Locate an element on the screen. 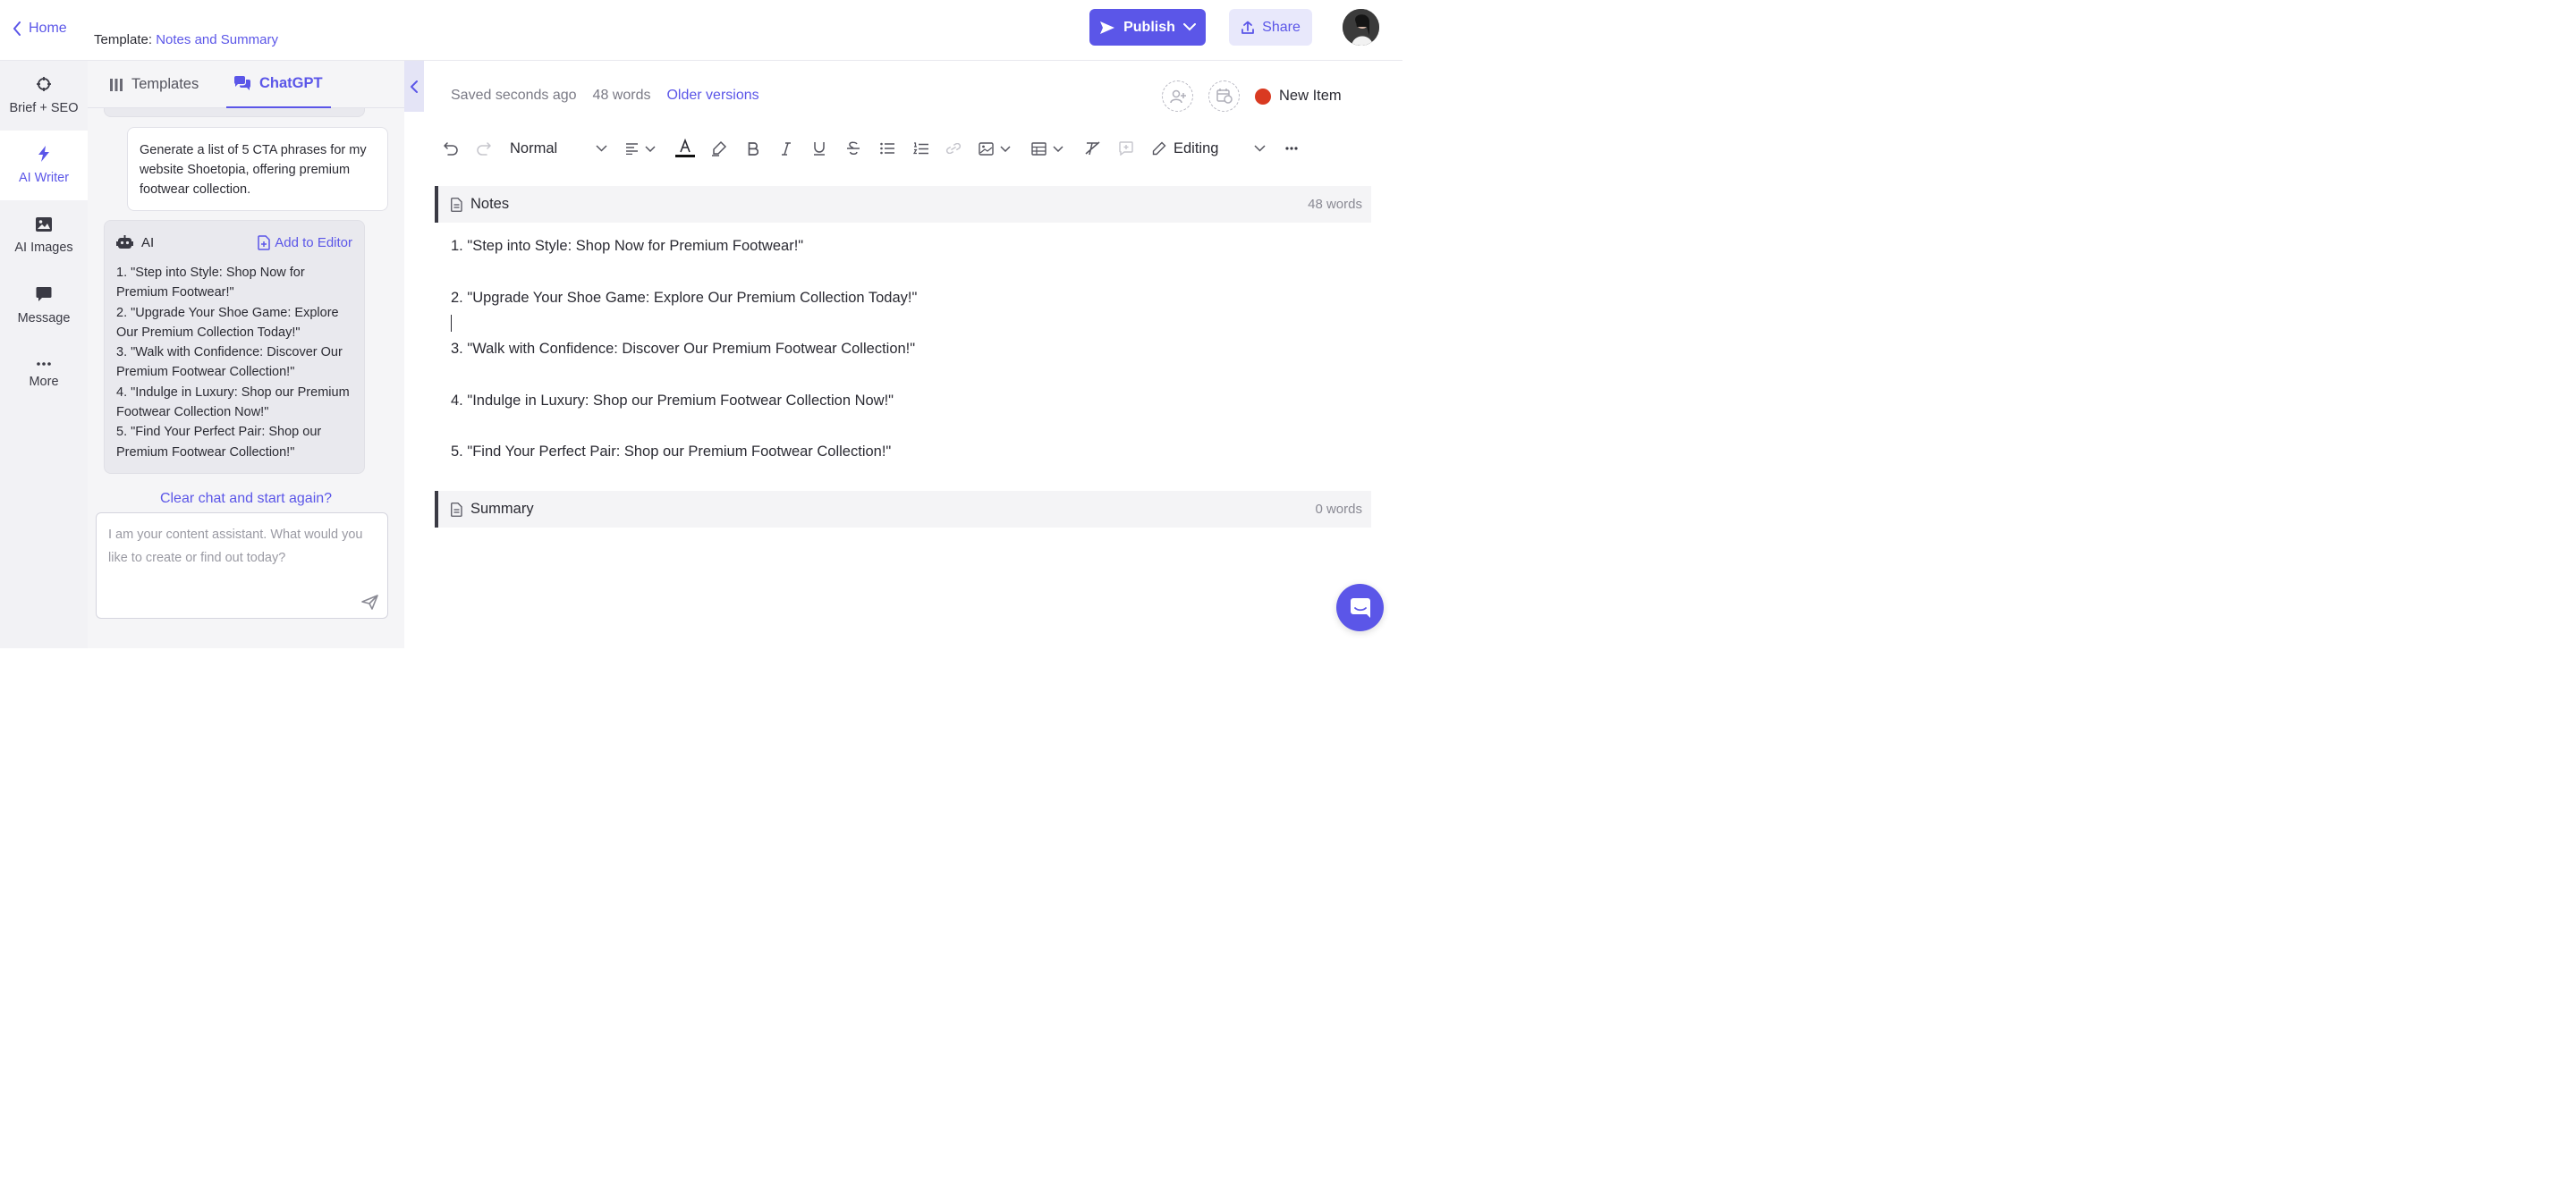  rail-label: AI Writer is located at coordinates (44, 178).